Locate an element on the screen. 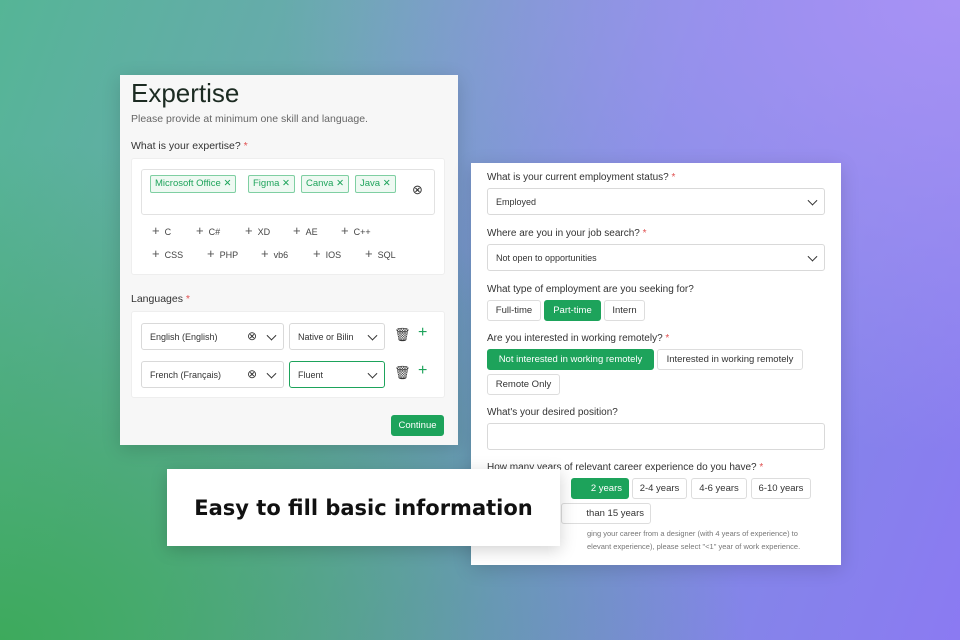 Image resolution: width=960 pixels, height=640 pixels. banner: Easy to fill basic information is located at coordinates (363, 507).